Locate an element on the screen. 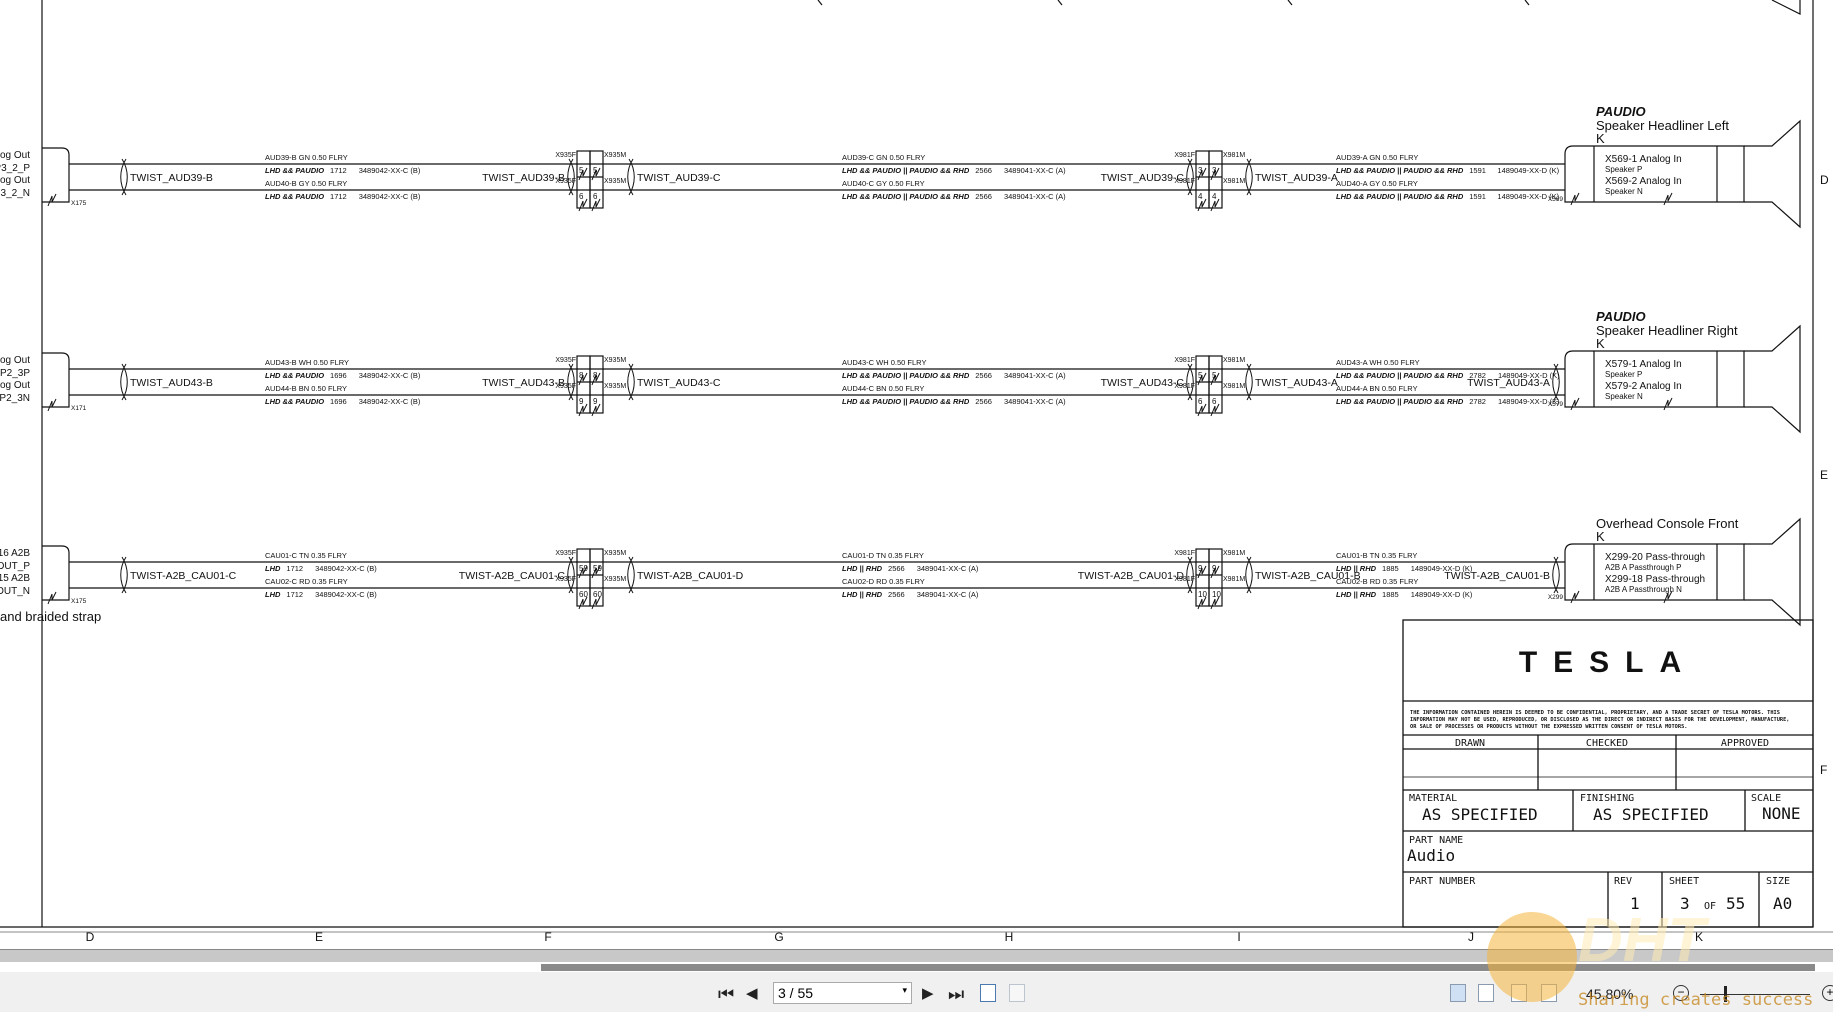 The image size is (1833, 1012). page-value: 3 / 55 is located at coordinates (796, 993).